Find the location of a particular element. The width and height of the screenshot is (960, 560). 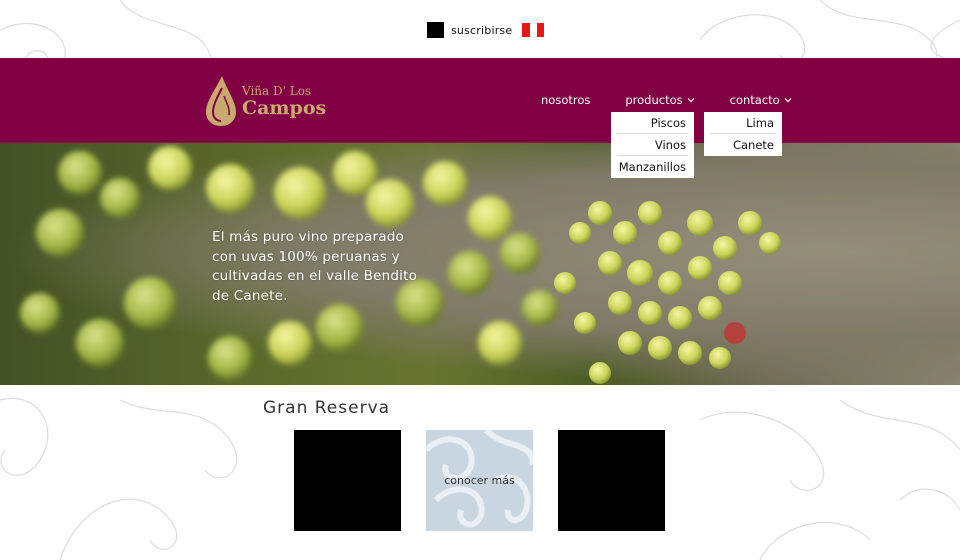

menu-item-vinos: Vinos is located at coordinates (652, 145).